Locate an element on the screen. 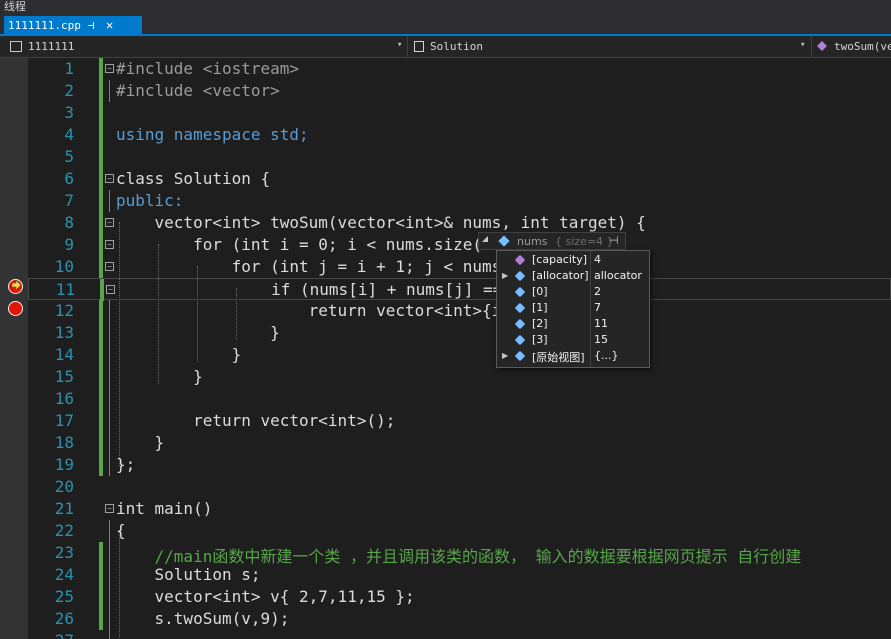 Image resolution: width=891 pixels, height=639 pixels. line-number: 17 is located at coordinates (64, 420).